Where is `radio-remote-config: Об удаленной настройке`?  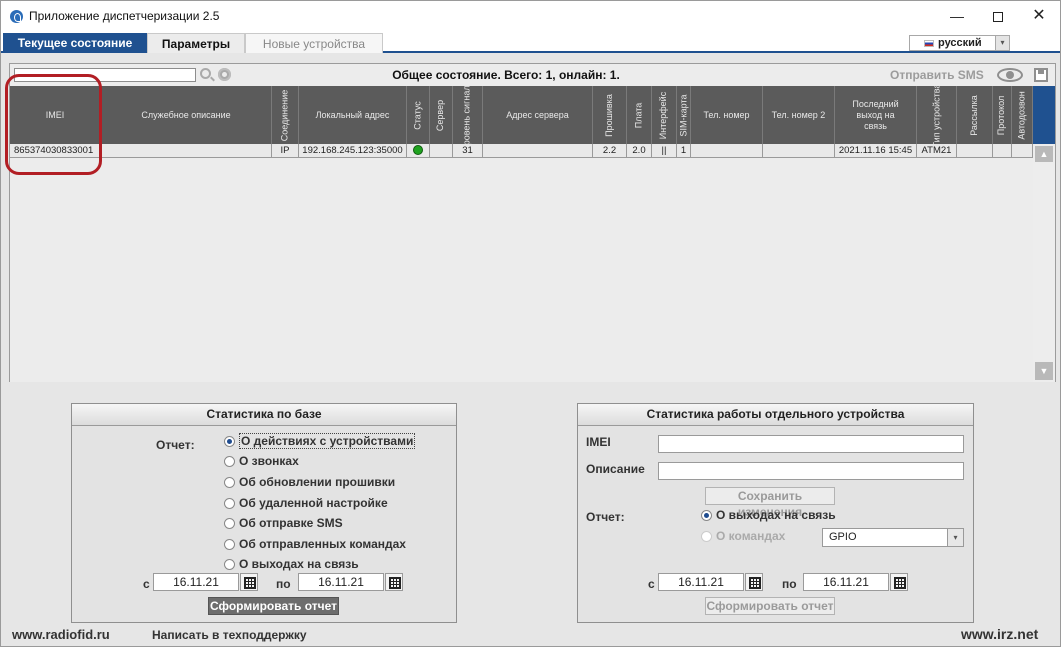 radio-remote-config: Об удаленной настройке is located at coordinates (306, 503).